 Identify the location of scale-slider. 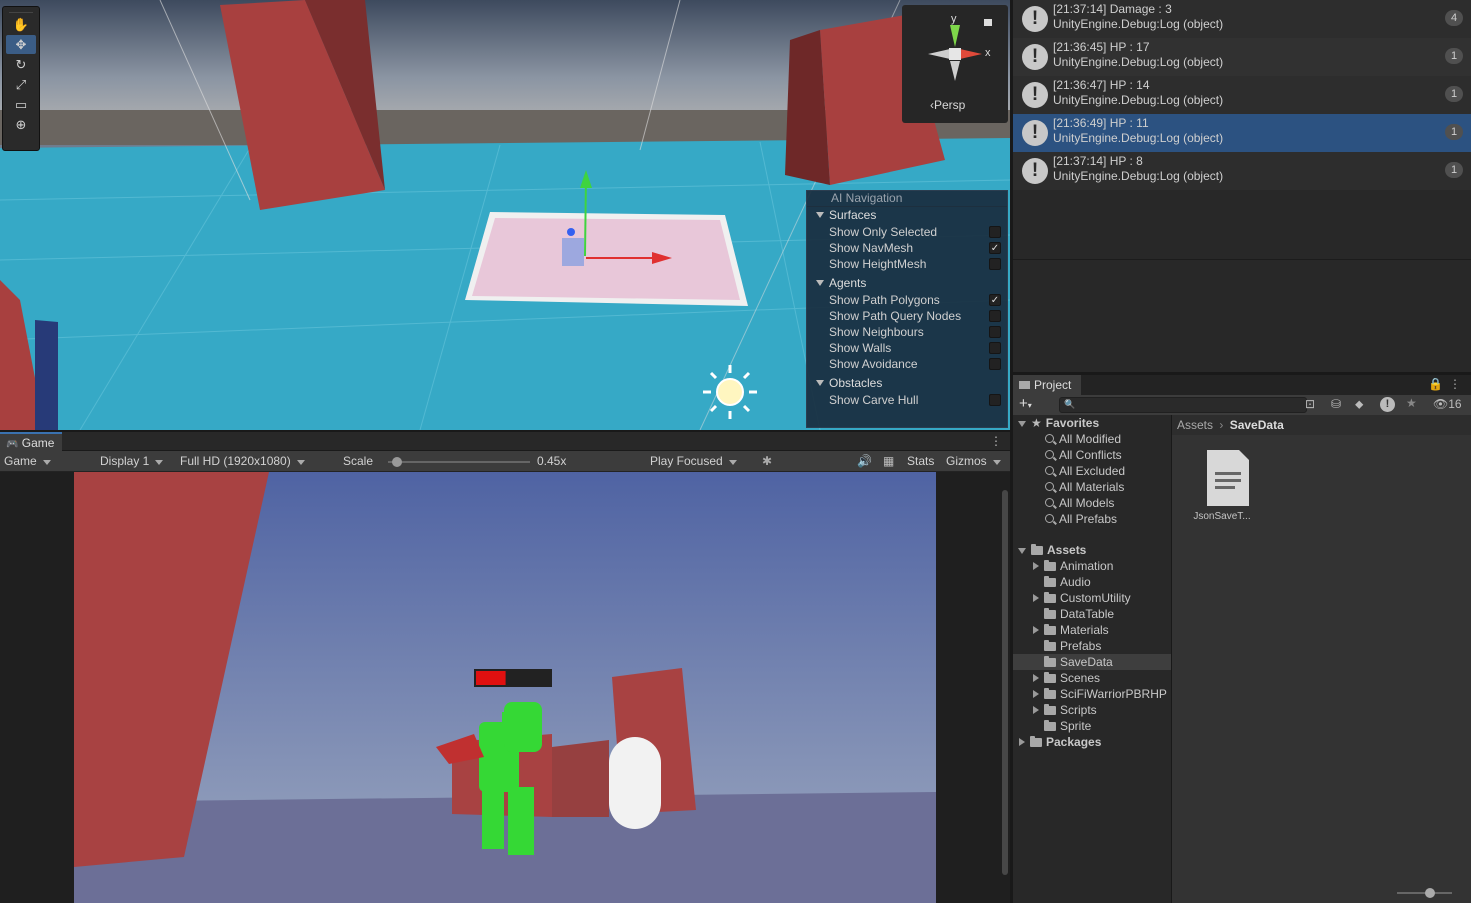
(459, 462).